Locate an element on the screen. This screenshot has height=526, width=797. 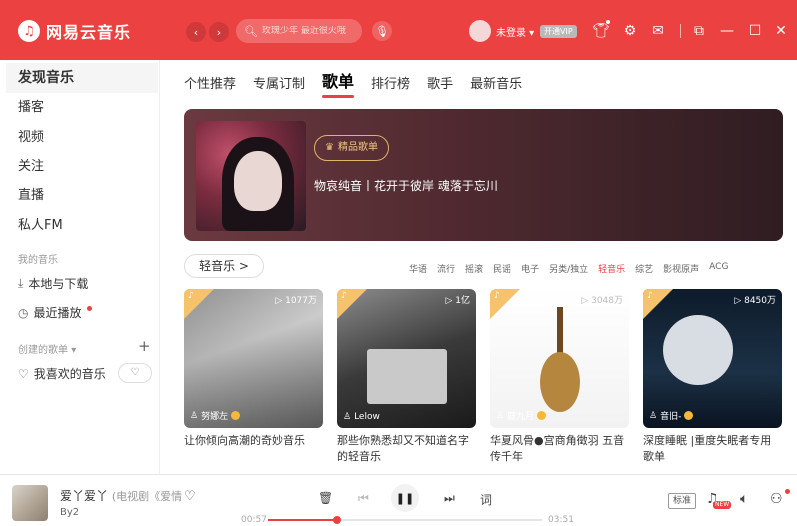
genre-filter: 华语 流行 摇滚 民谣 电子 另类/独立 轻音乐 综艺 影视原声 ACG is located at coordinates (568, 268).